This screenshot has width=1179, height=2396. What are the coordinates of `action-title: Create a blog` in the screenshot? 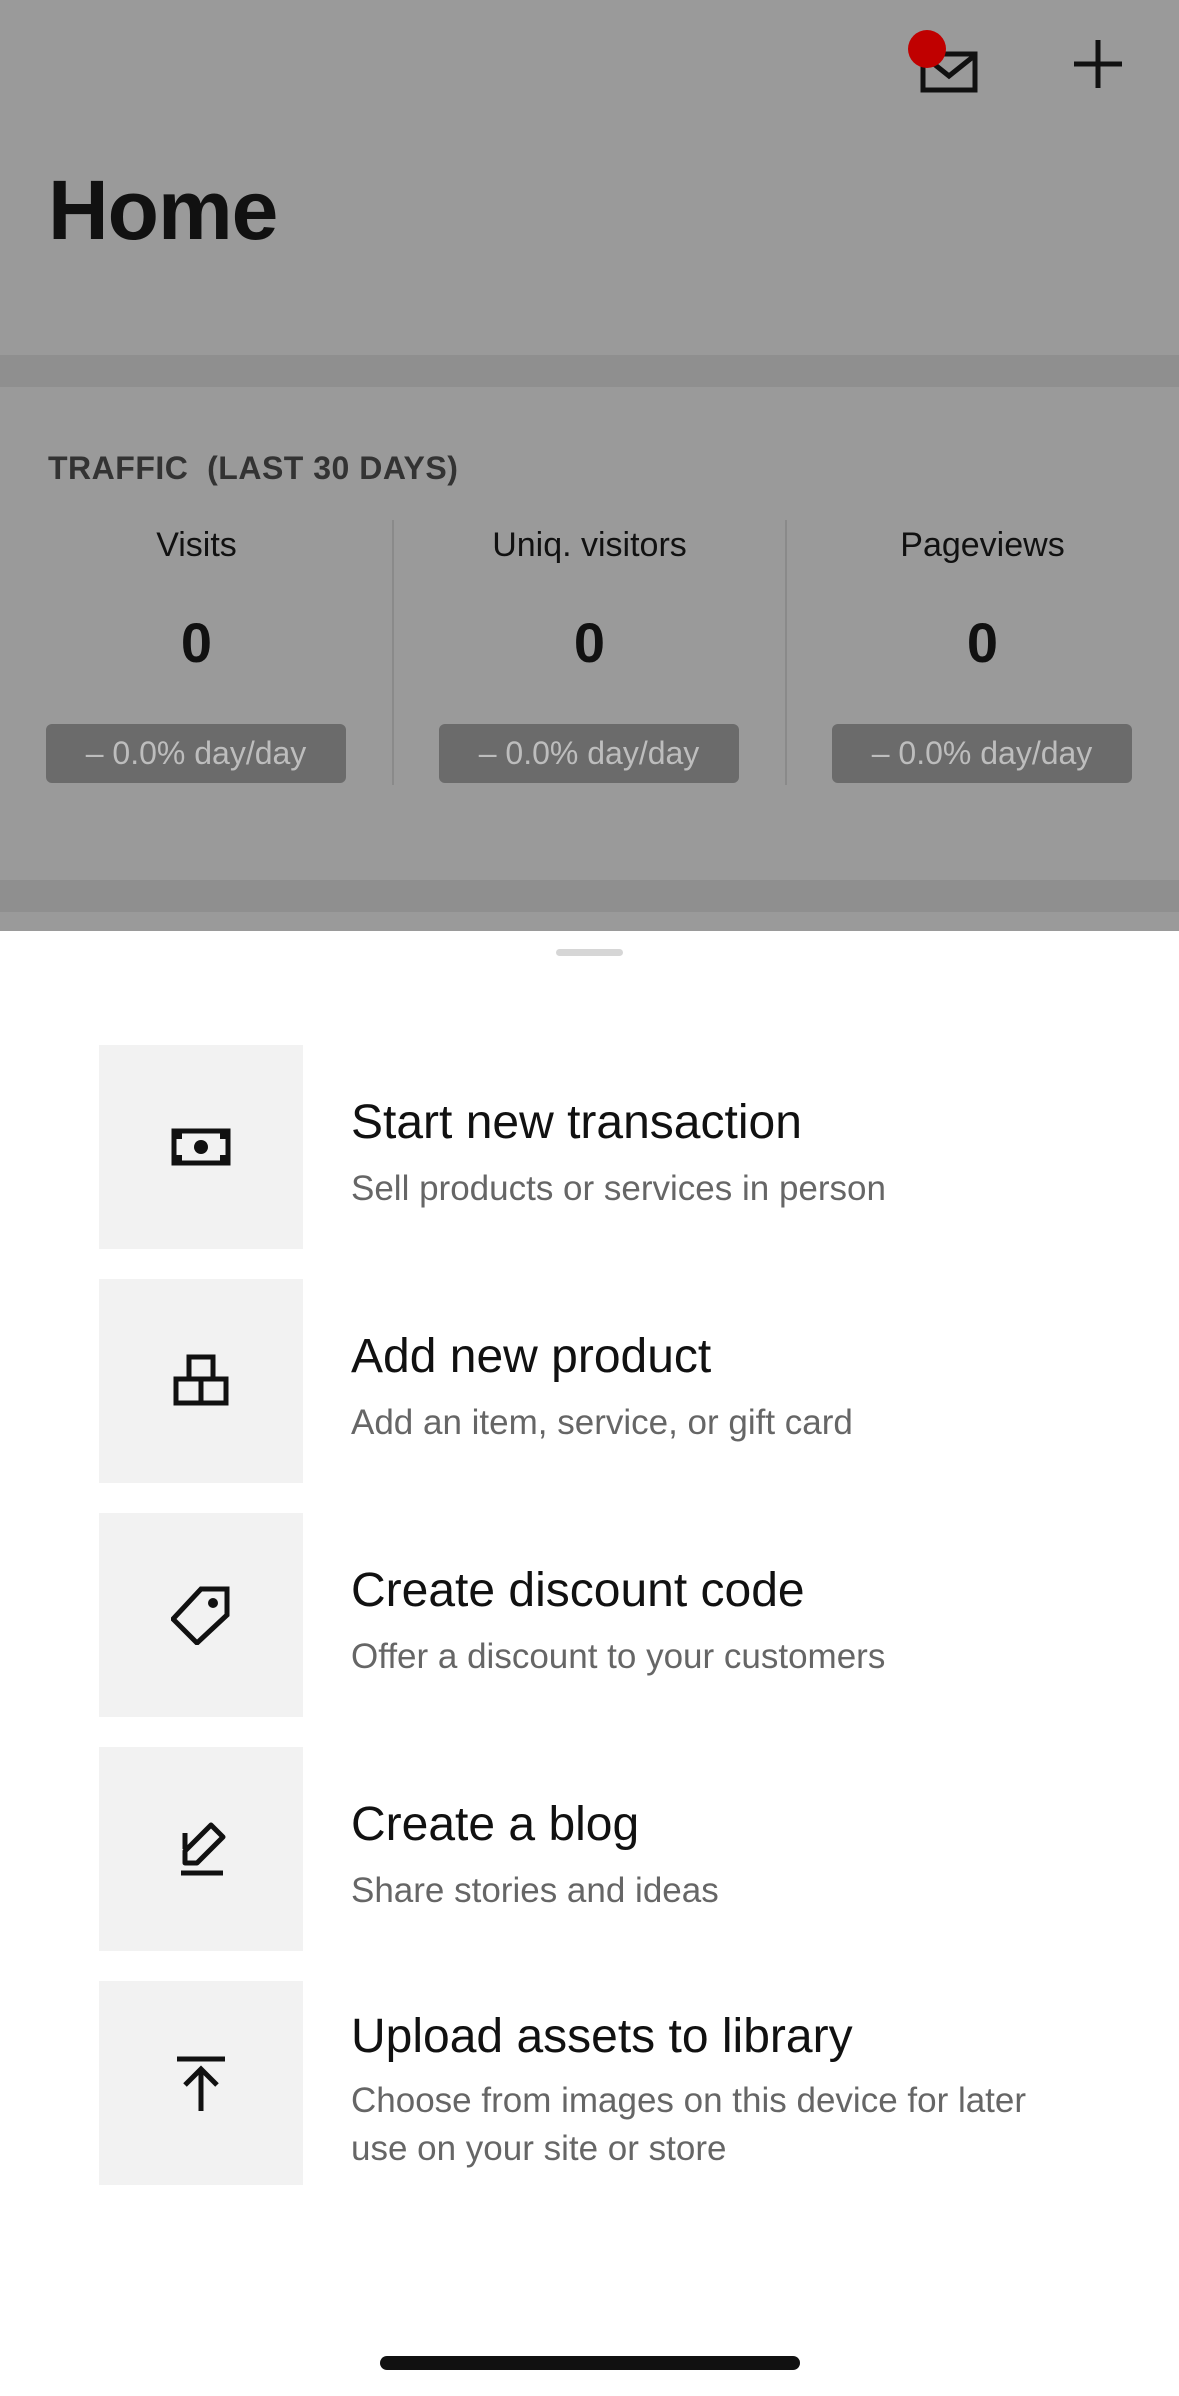 It's located at (495, 1824).